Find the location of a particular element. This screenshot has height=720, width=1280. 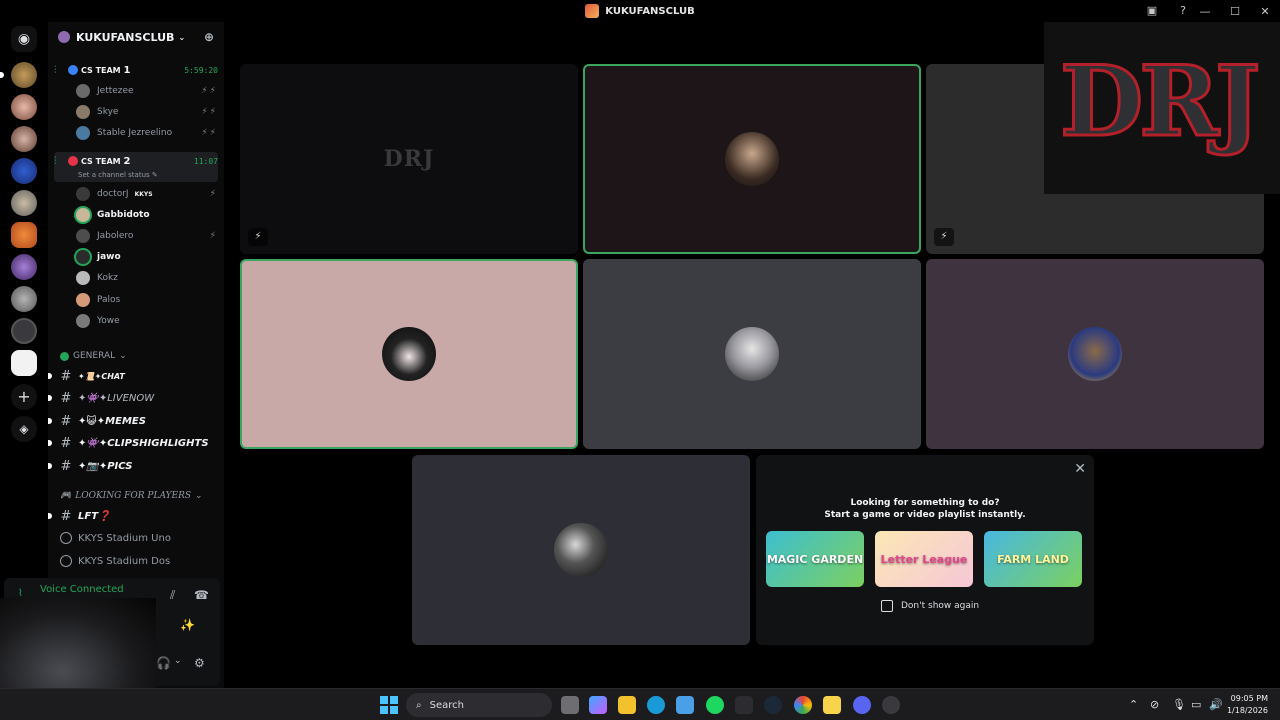

disconnect-icon: ☎ is located at coordinates (201, 595).